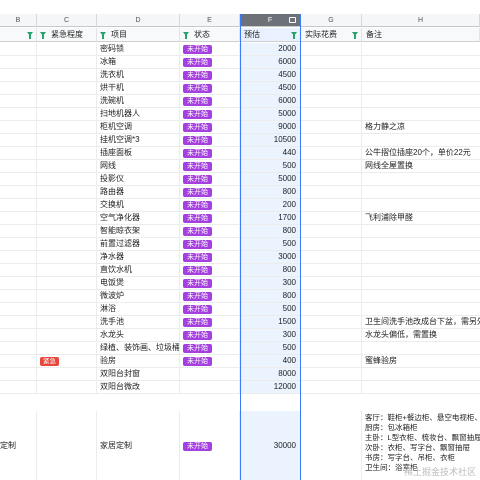  What do you see at coordinates (138, 218) in the screenshot?
I see `cell-item: 空气净化器` at bounding box center [138, 218].